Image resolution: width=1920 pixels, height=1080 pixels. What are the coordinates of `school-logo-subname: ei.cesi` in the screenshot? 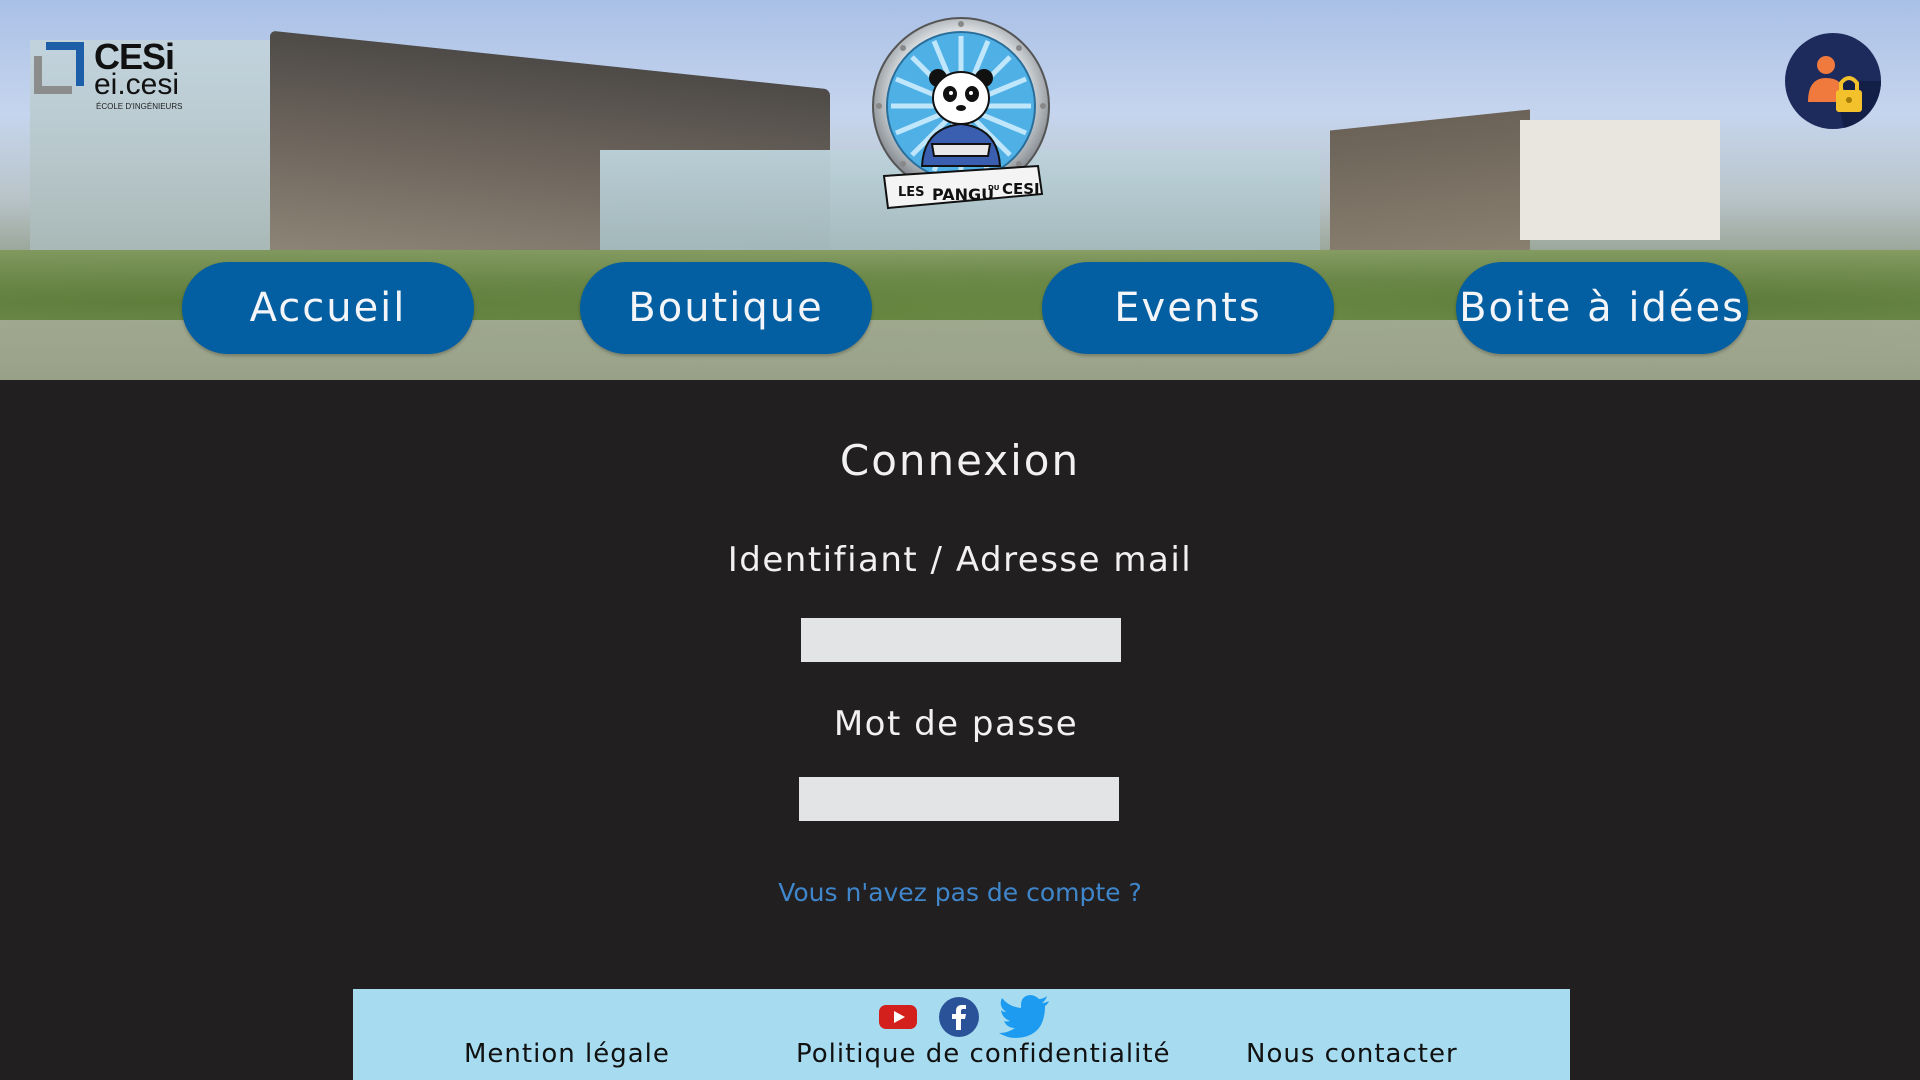 It's located at (137, 84).